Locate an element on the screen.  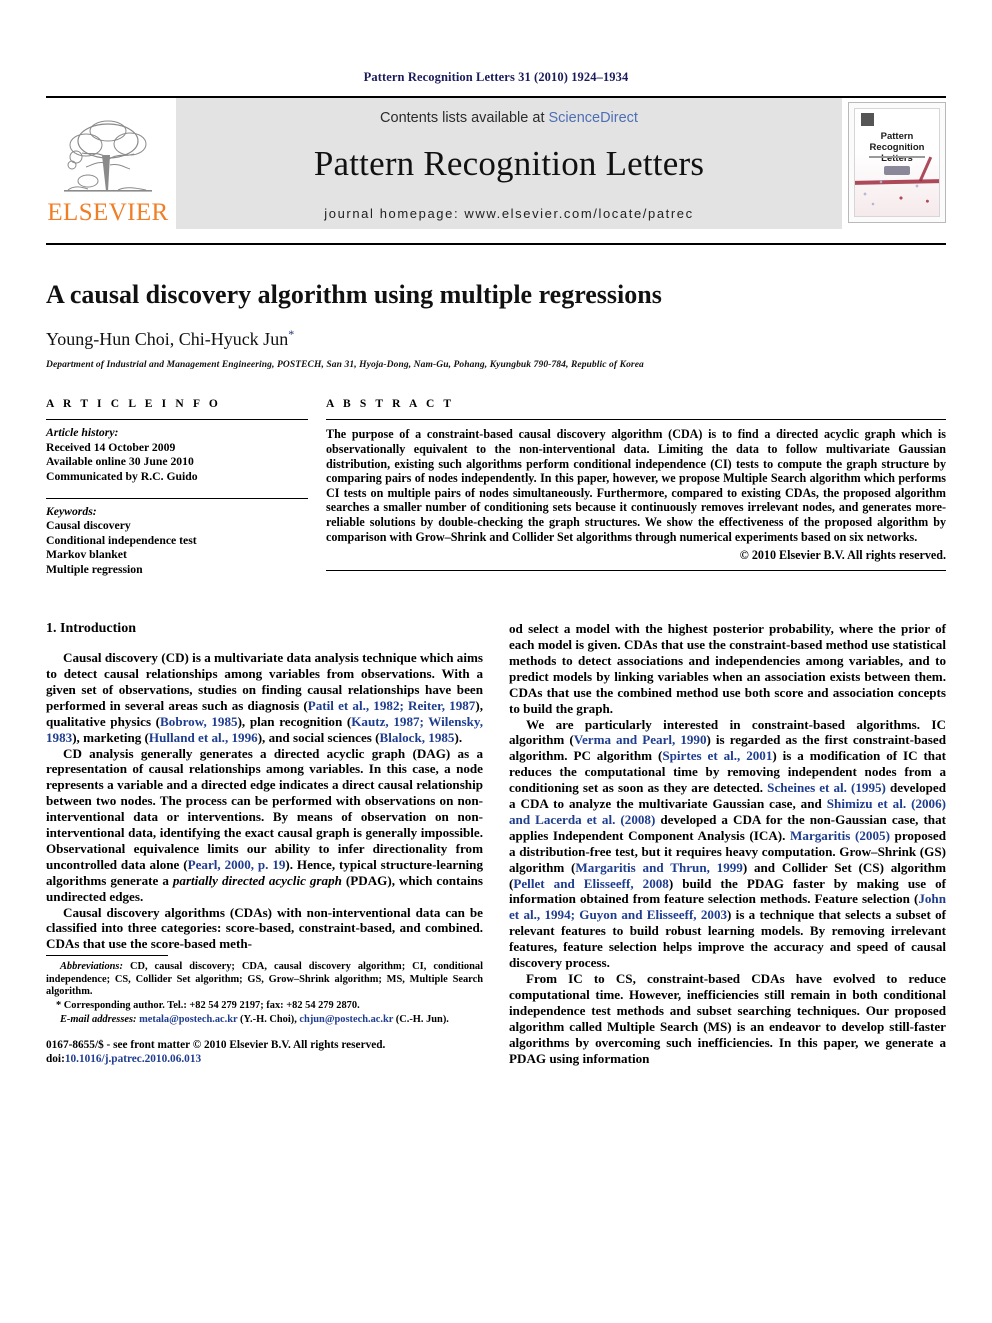
article-info-rule-top is located at coordinates (177, 420).